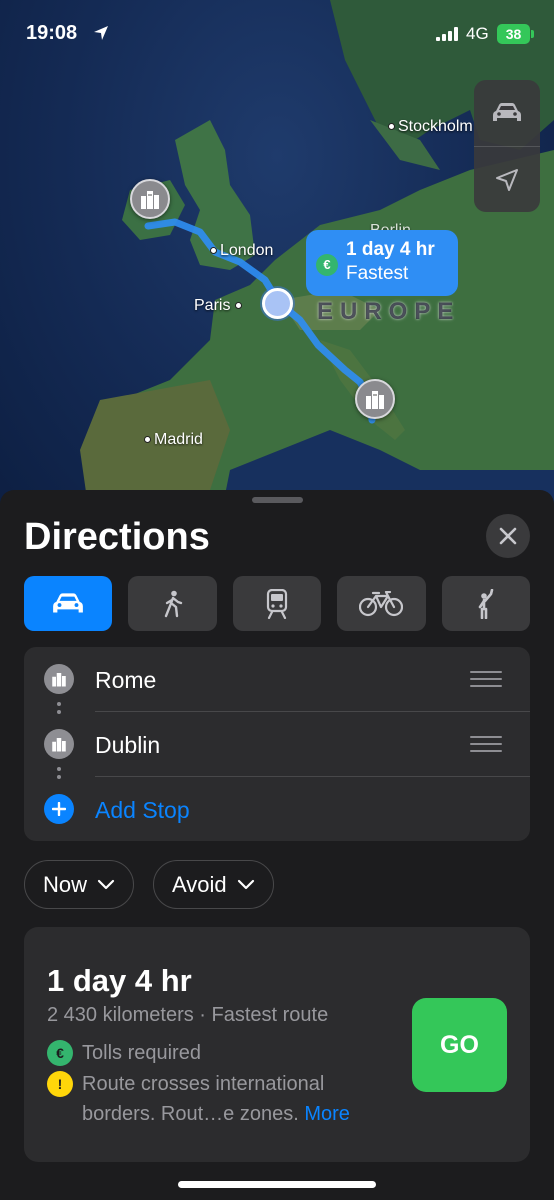 The image size is (554, 1200). Describe the element at coordinates (513, 34) in the screenshot. I see `battery-indicator: 38` at that location.